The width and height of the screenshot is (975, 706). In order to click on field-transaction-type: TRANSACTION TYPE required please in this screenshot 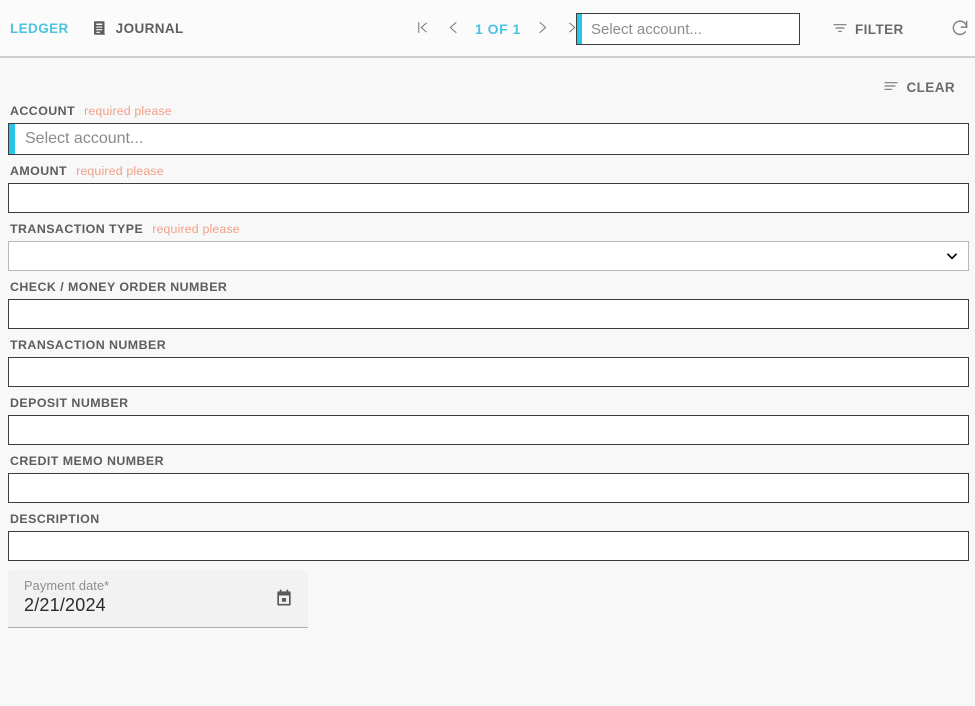, I will do `click(488, 246)`.